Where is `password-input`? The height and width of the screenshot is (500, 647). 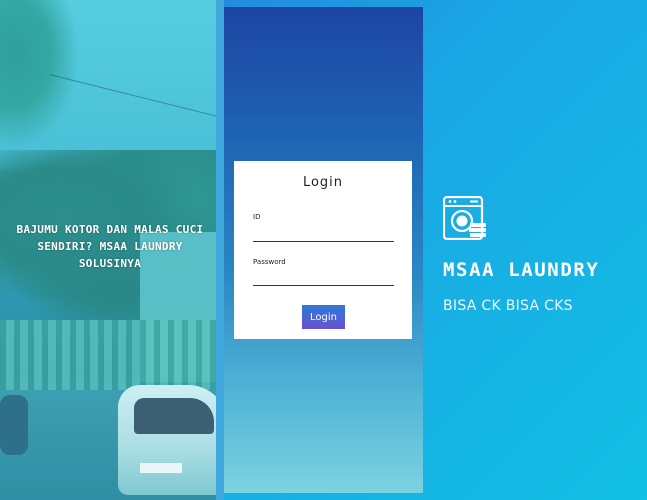
password-input is located at coordinates (323, 277).